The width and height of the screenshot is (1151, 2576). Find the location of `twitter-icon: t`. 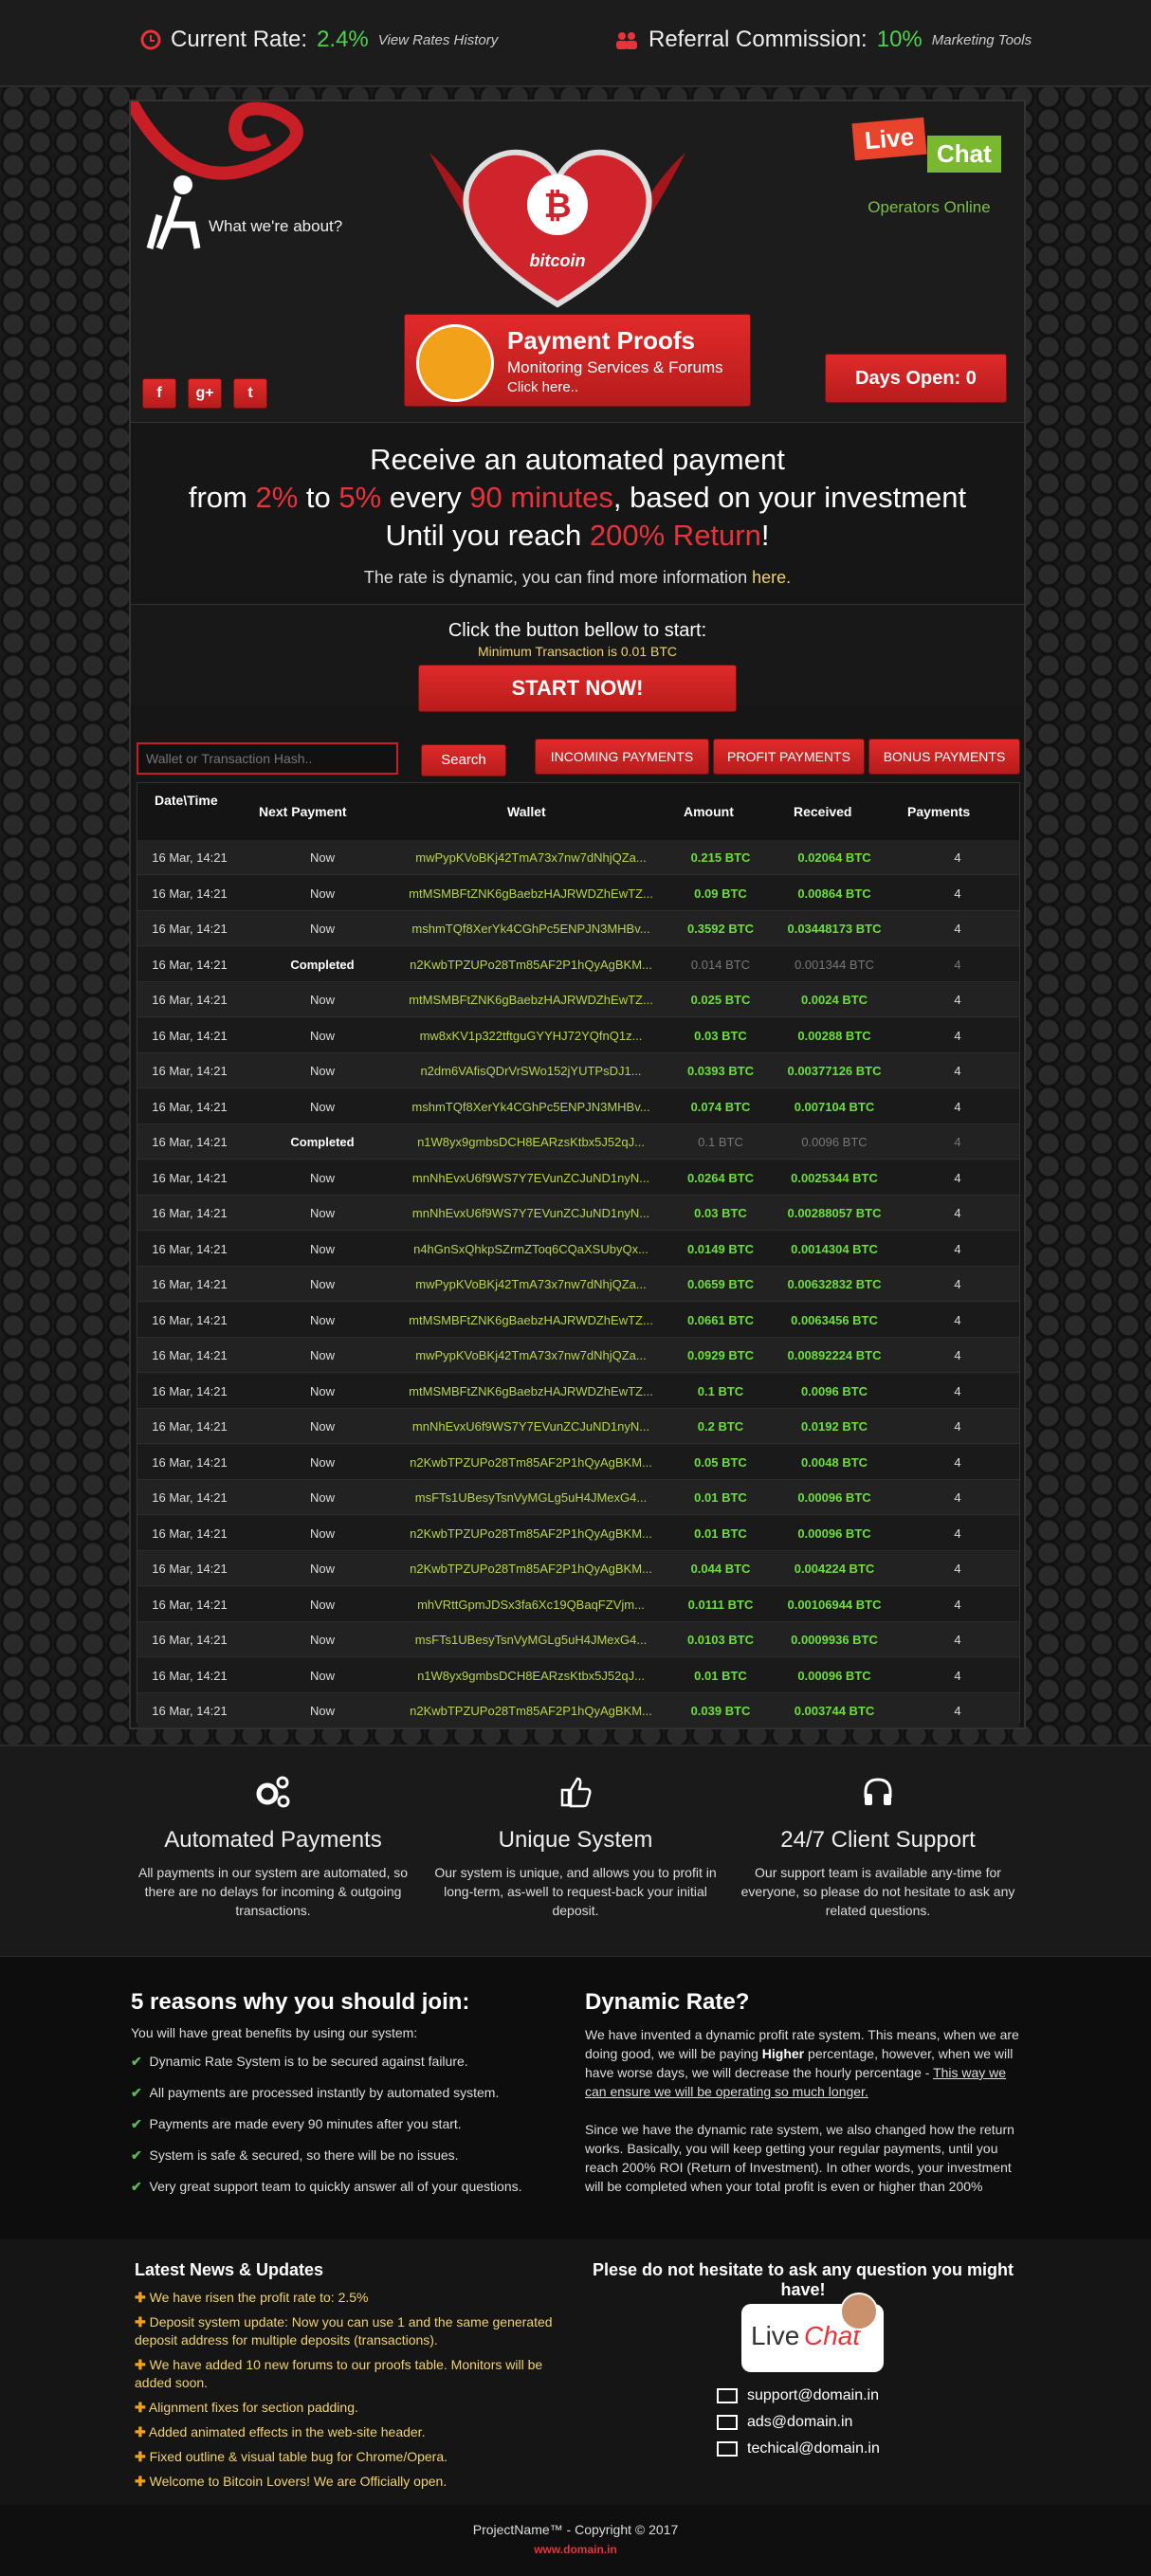

twitter-icon: t is located at coordinates (250, 393).